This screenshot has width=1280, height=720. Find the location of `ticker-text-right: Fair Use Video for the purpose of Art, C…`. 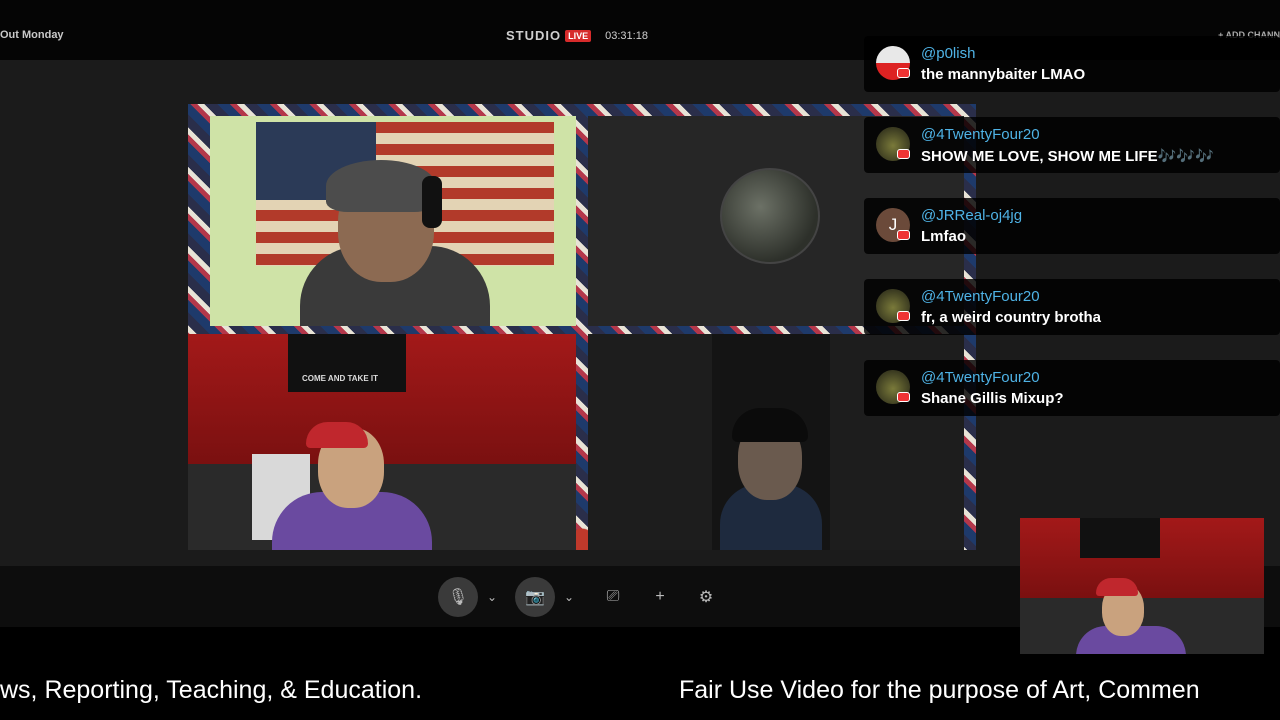

ticker-text-right: Fair Use Video for the purpose of Art, C… is located at coordinates (939, 690).